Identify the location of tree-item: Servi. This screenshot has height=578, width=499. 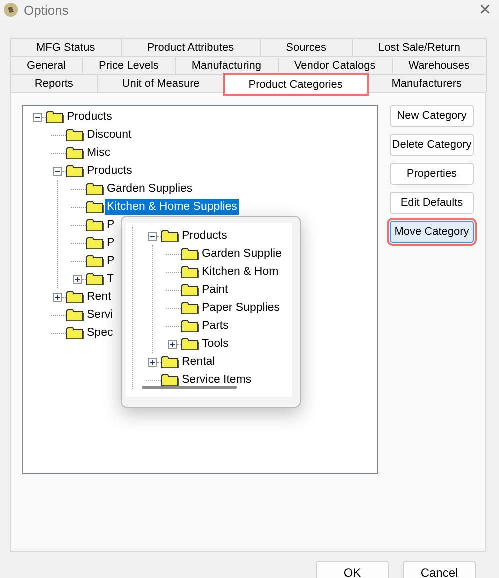
(100, 315).